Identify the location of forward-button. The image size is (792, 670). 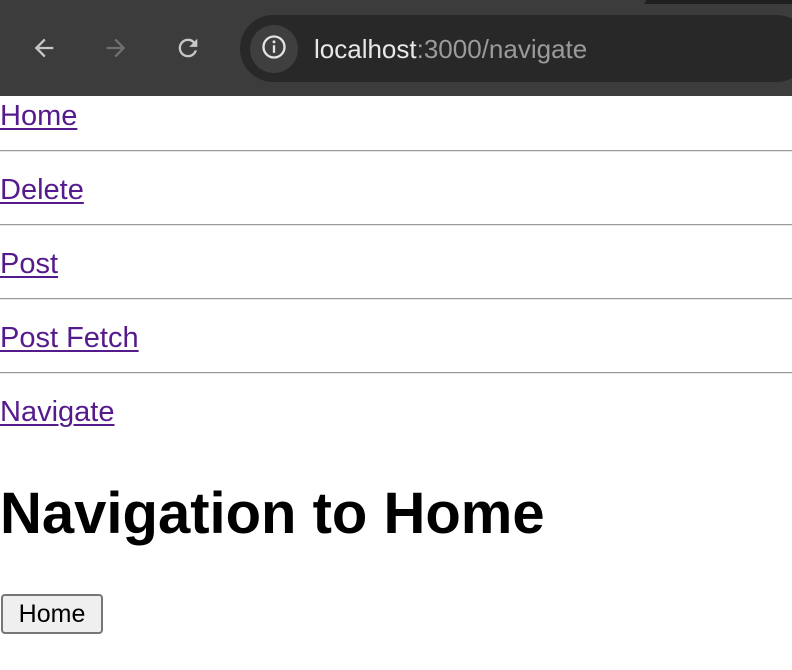
(116, 48).